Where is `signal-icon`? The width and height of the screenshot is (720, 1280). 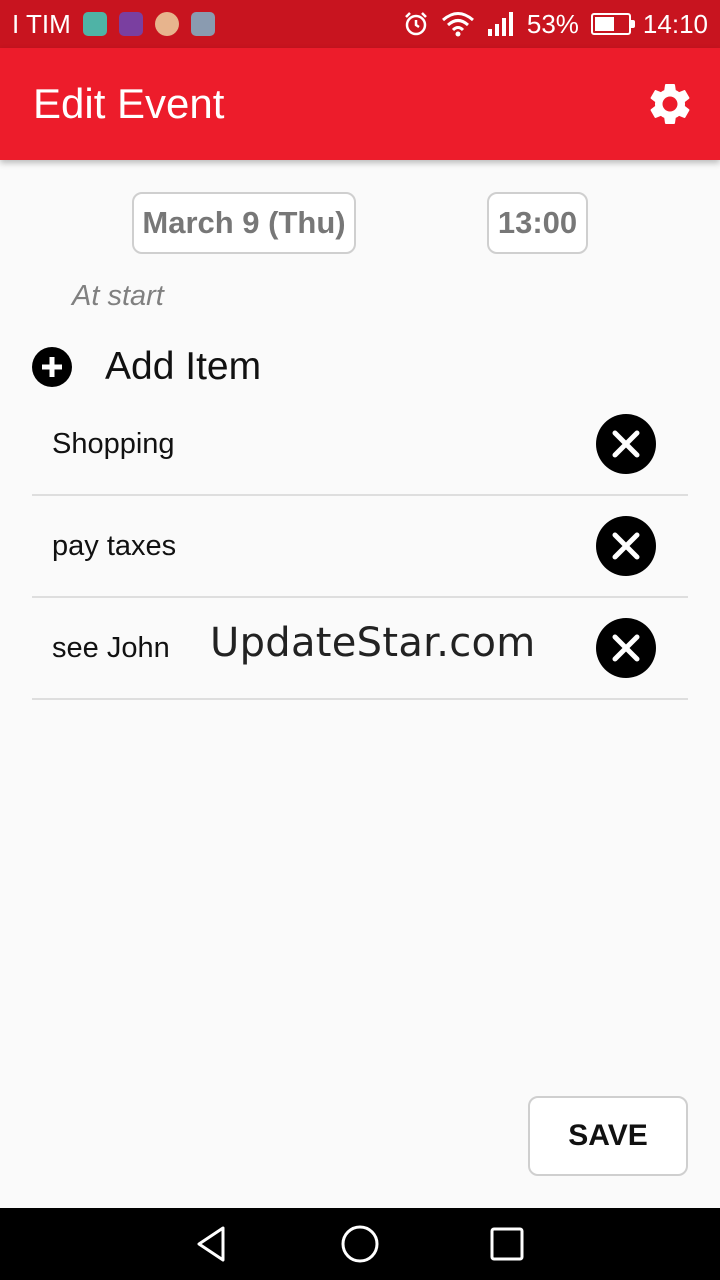 signal-icon is located at coordinates (501, 24).